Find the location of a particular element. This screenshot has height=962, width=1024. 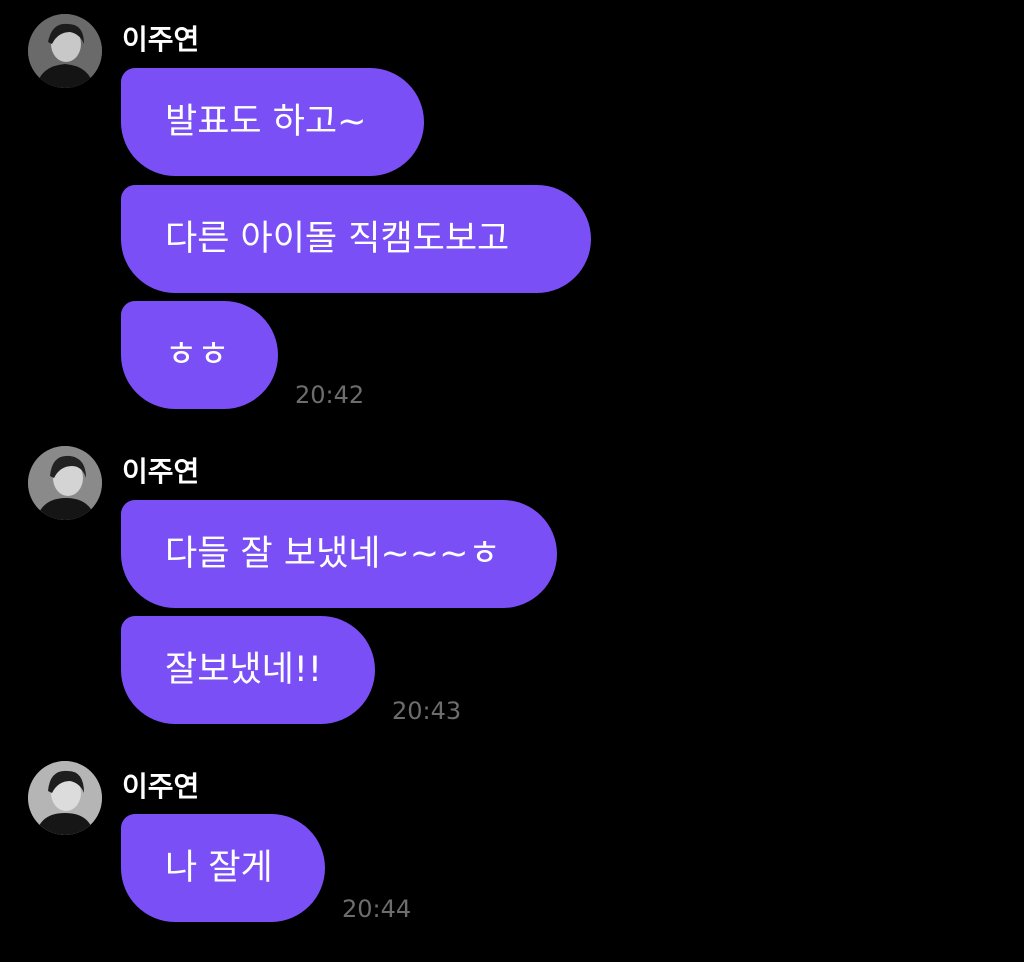

message-timestamp: 20:42 is located at coordinates (330, 395).